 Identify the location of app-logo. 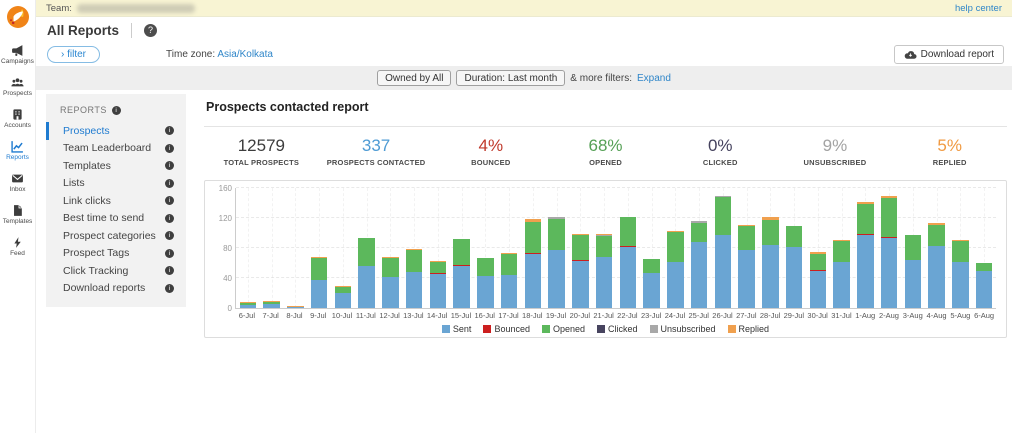
(18, 19).